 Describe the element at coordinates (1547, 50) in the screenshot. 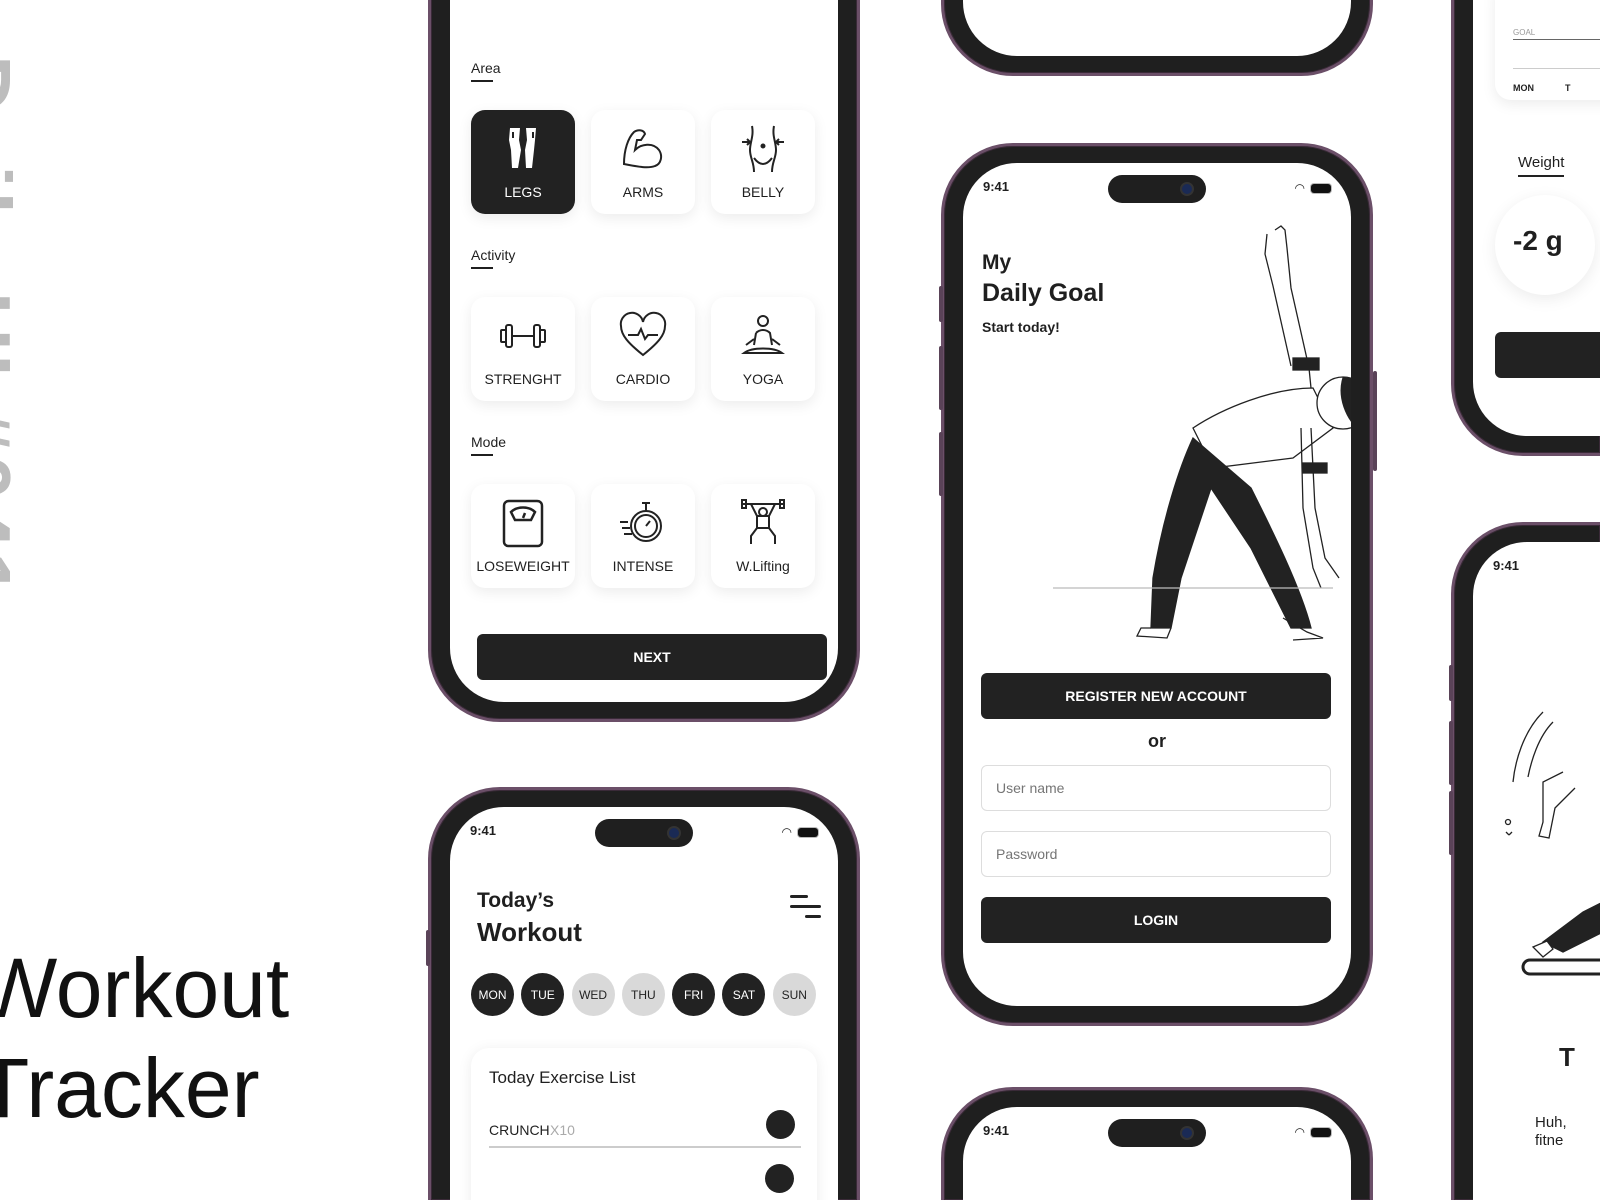

I see `goal-card: GOAL MON T` at that location.